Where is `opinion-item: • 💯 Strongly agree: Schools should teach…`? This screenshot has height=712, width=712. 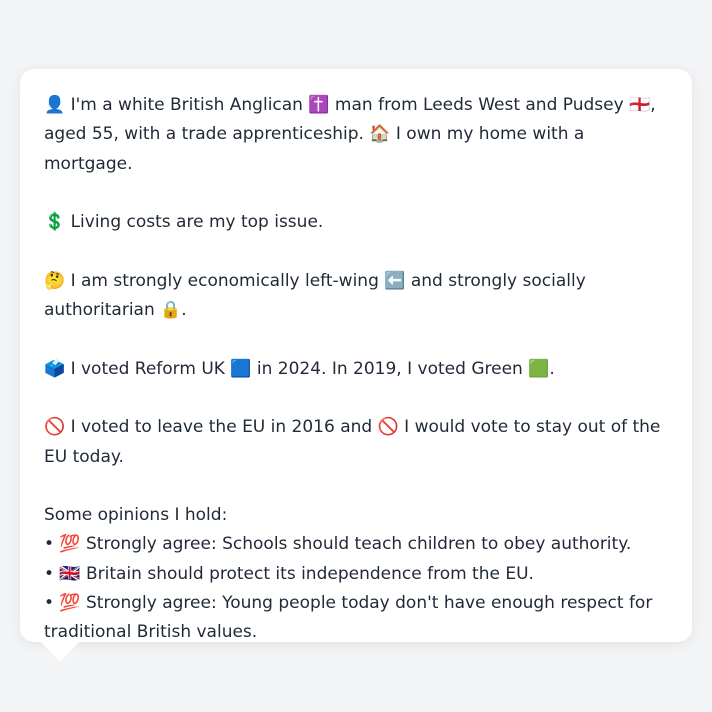 opinion-item: • 💯 Strongly agree: Schools should teach… is located at coordinates (338, 544).